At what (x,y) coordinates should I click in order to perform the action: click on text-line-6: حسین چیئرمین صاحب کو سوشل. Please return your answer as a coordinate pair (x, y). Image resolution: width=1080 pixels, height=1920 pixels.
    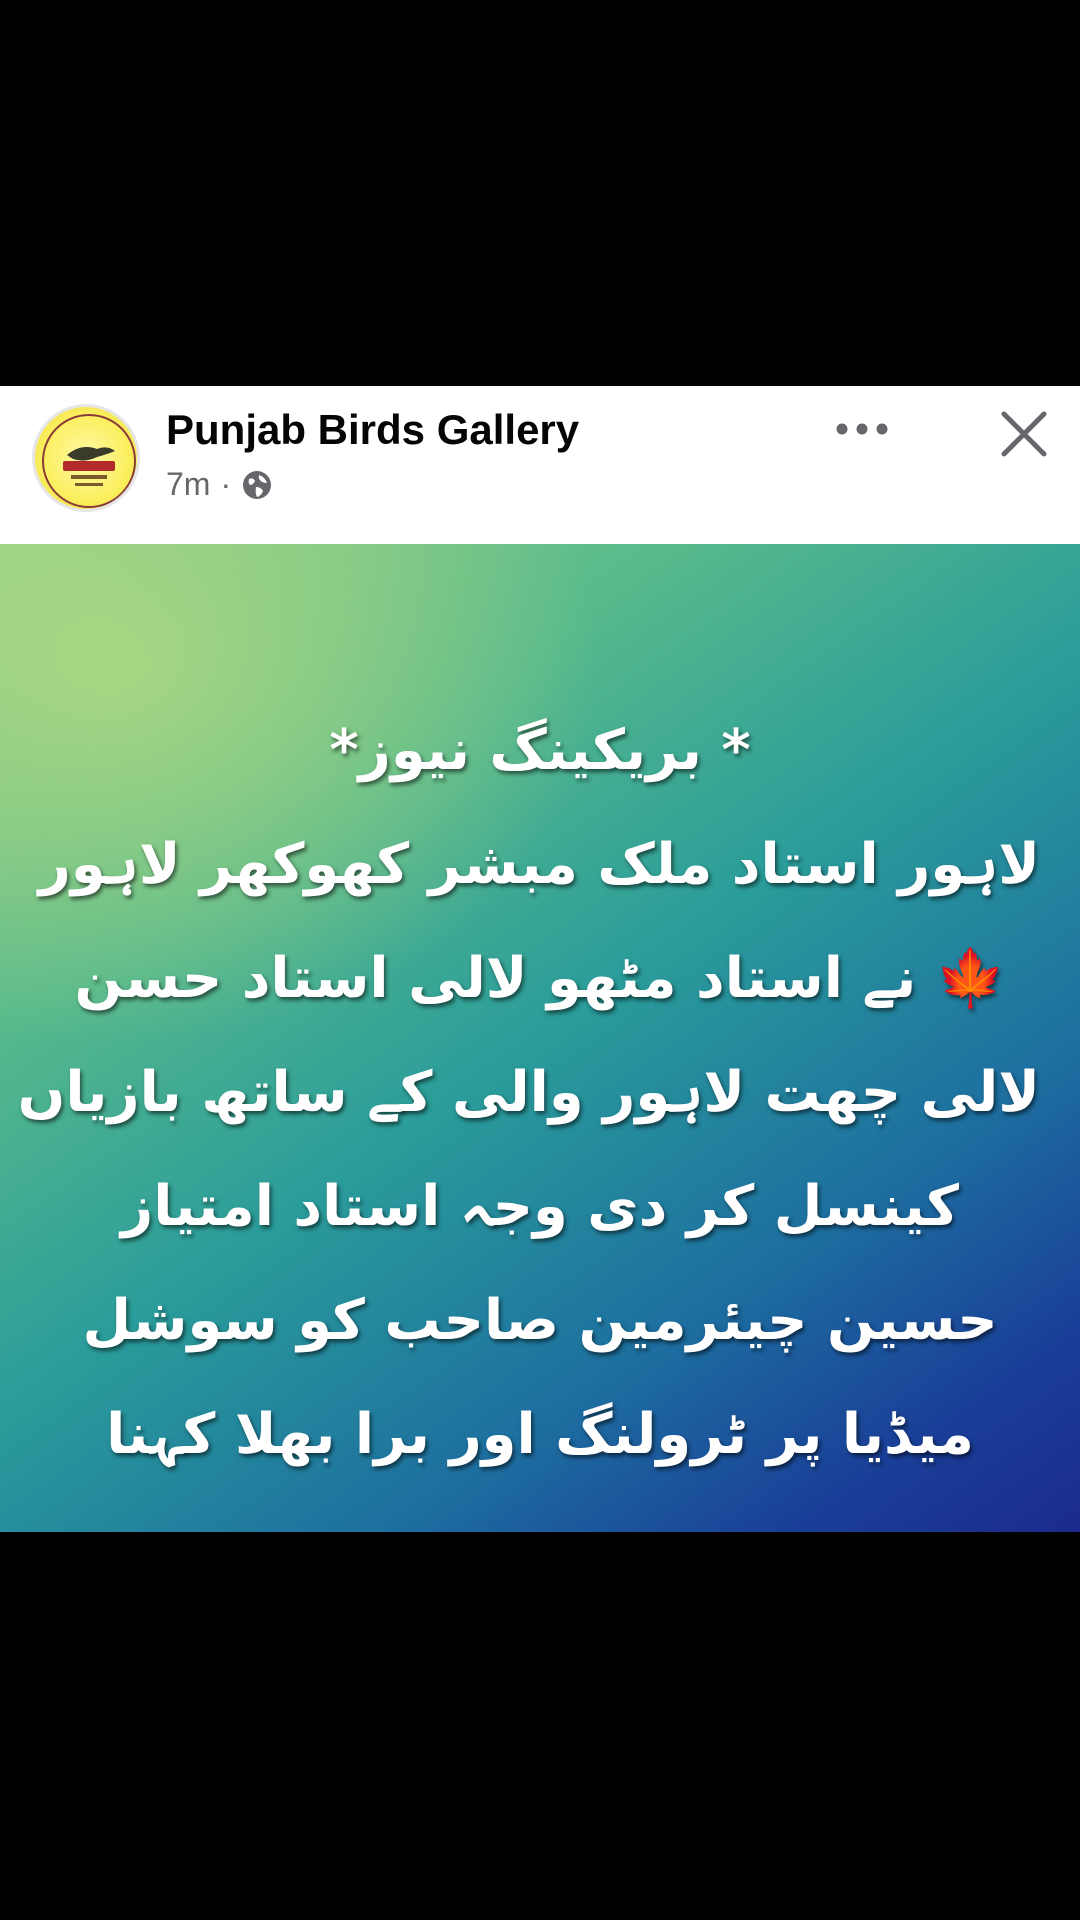
    Looking at the image, I should click on (540, 1320).